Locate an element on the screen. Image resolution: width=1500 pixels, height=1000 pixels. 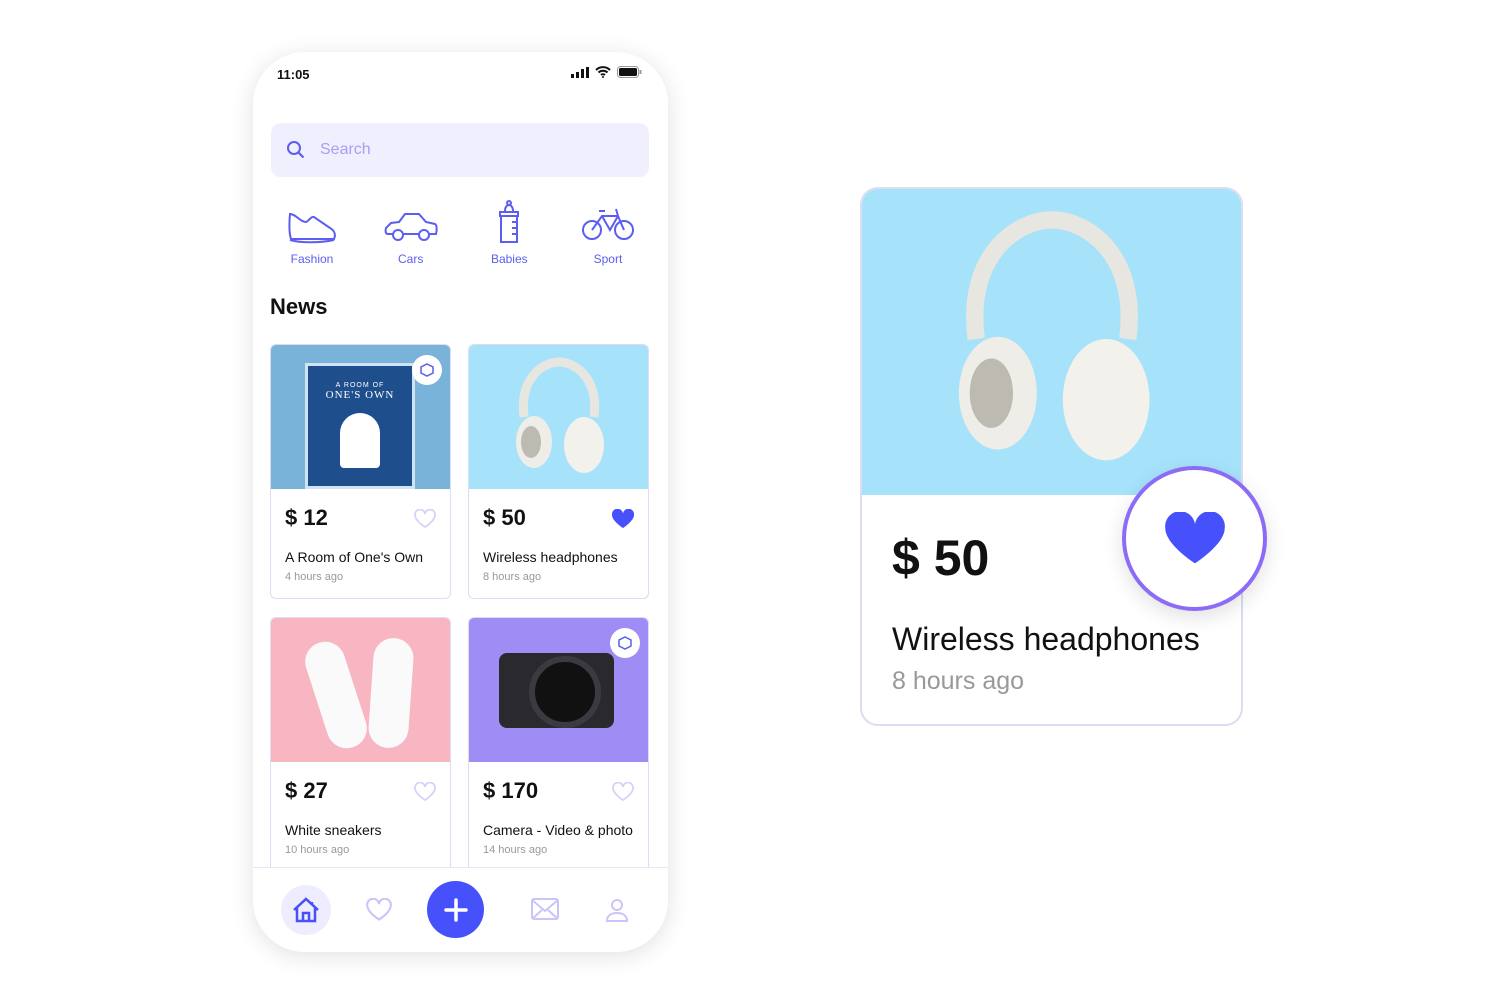
battery-icon is located at coordinates (629, 72).